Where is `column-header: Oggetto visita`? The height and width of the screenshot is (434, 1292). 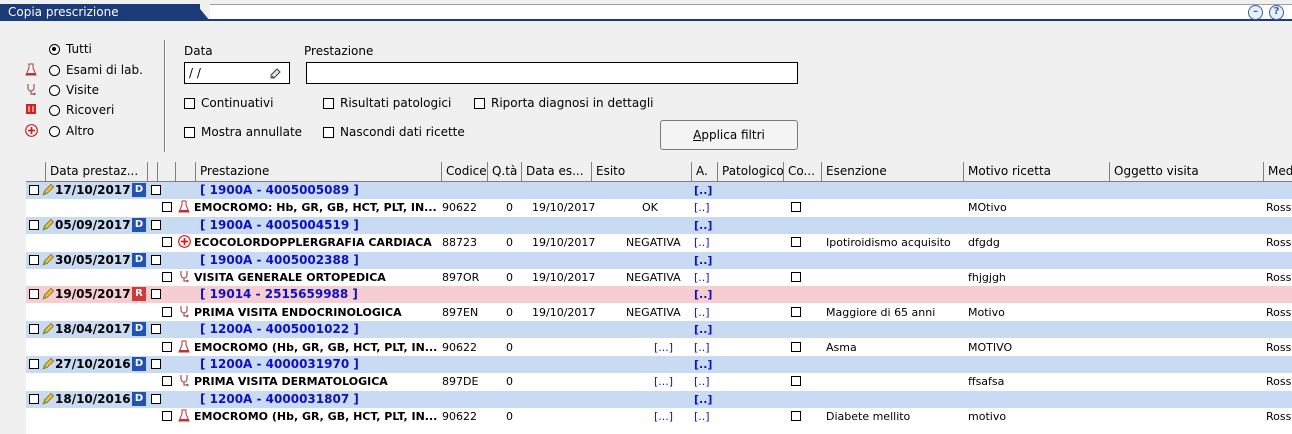
column-header: Oggetto visita is located at coordinates (1187, 171).